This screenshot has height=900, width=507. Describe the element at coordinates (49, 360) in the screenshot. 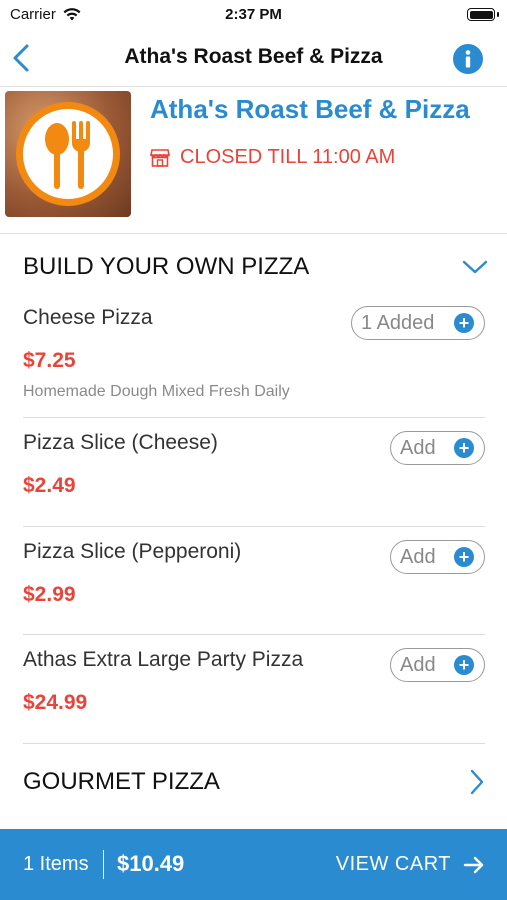

I see `item-price: $7.25` at that location.